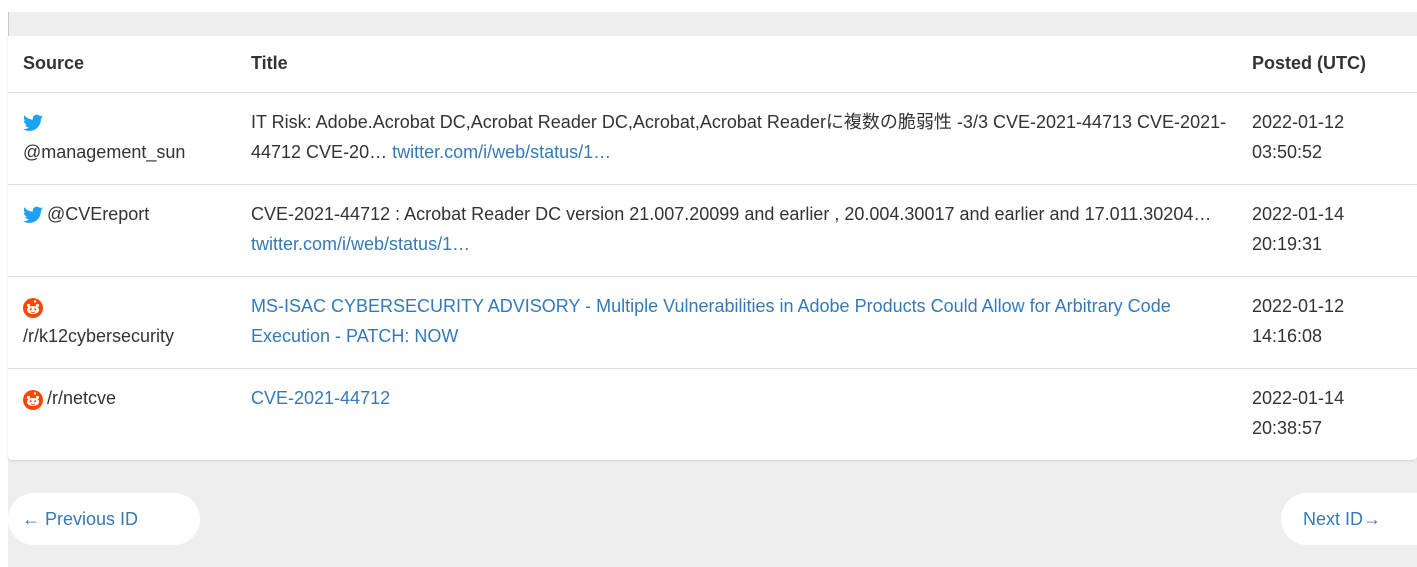  I want to click on posted-cell: 2022-01-12 03:50:52, so click(1327, 137).